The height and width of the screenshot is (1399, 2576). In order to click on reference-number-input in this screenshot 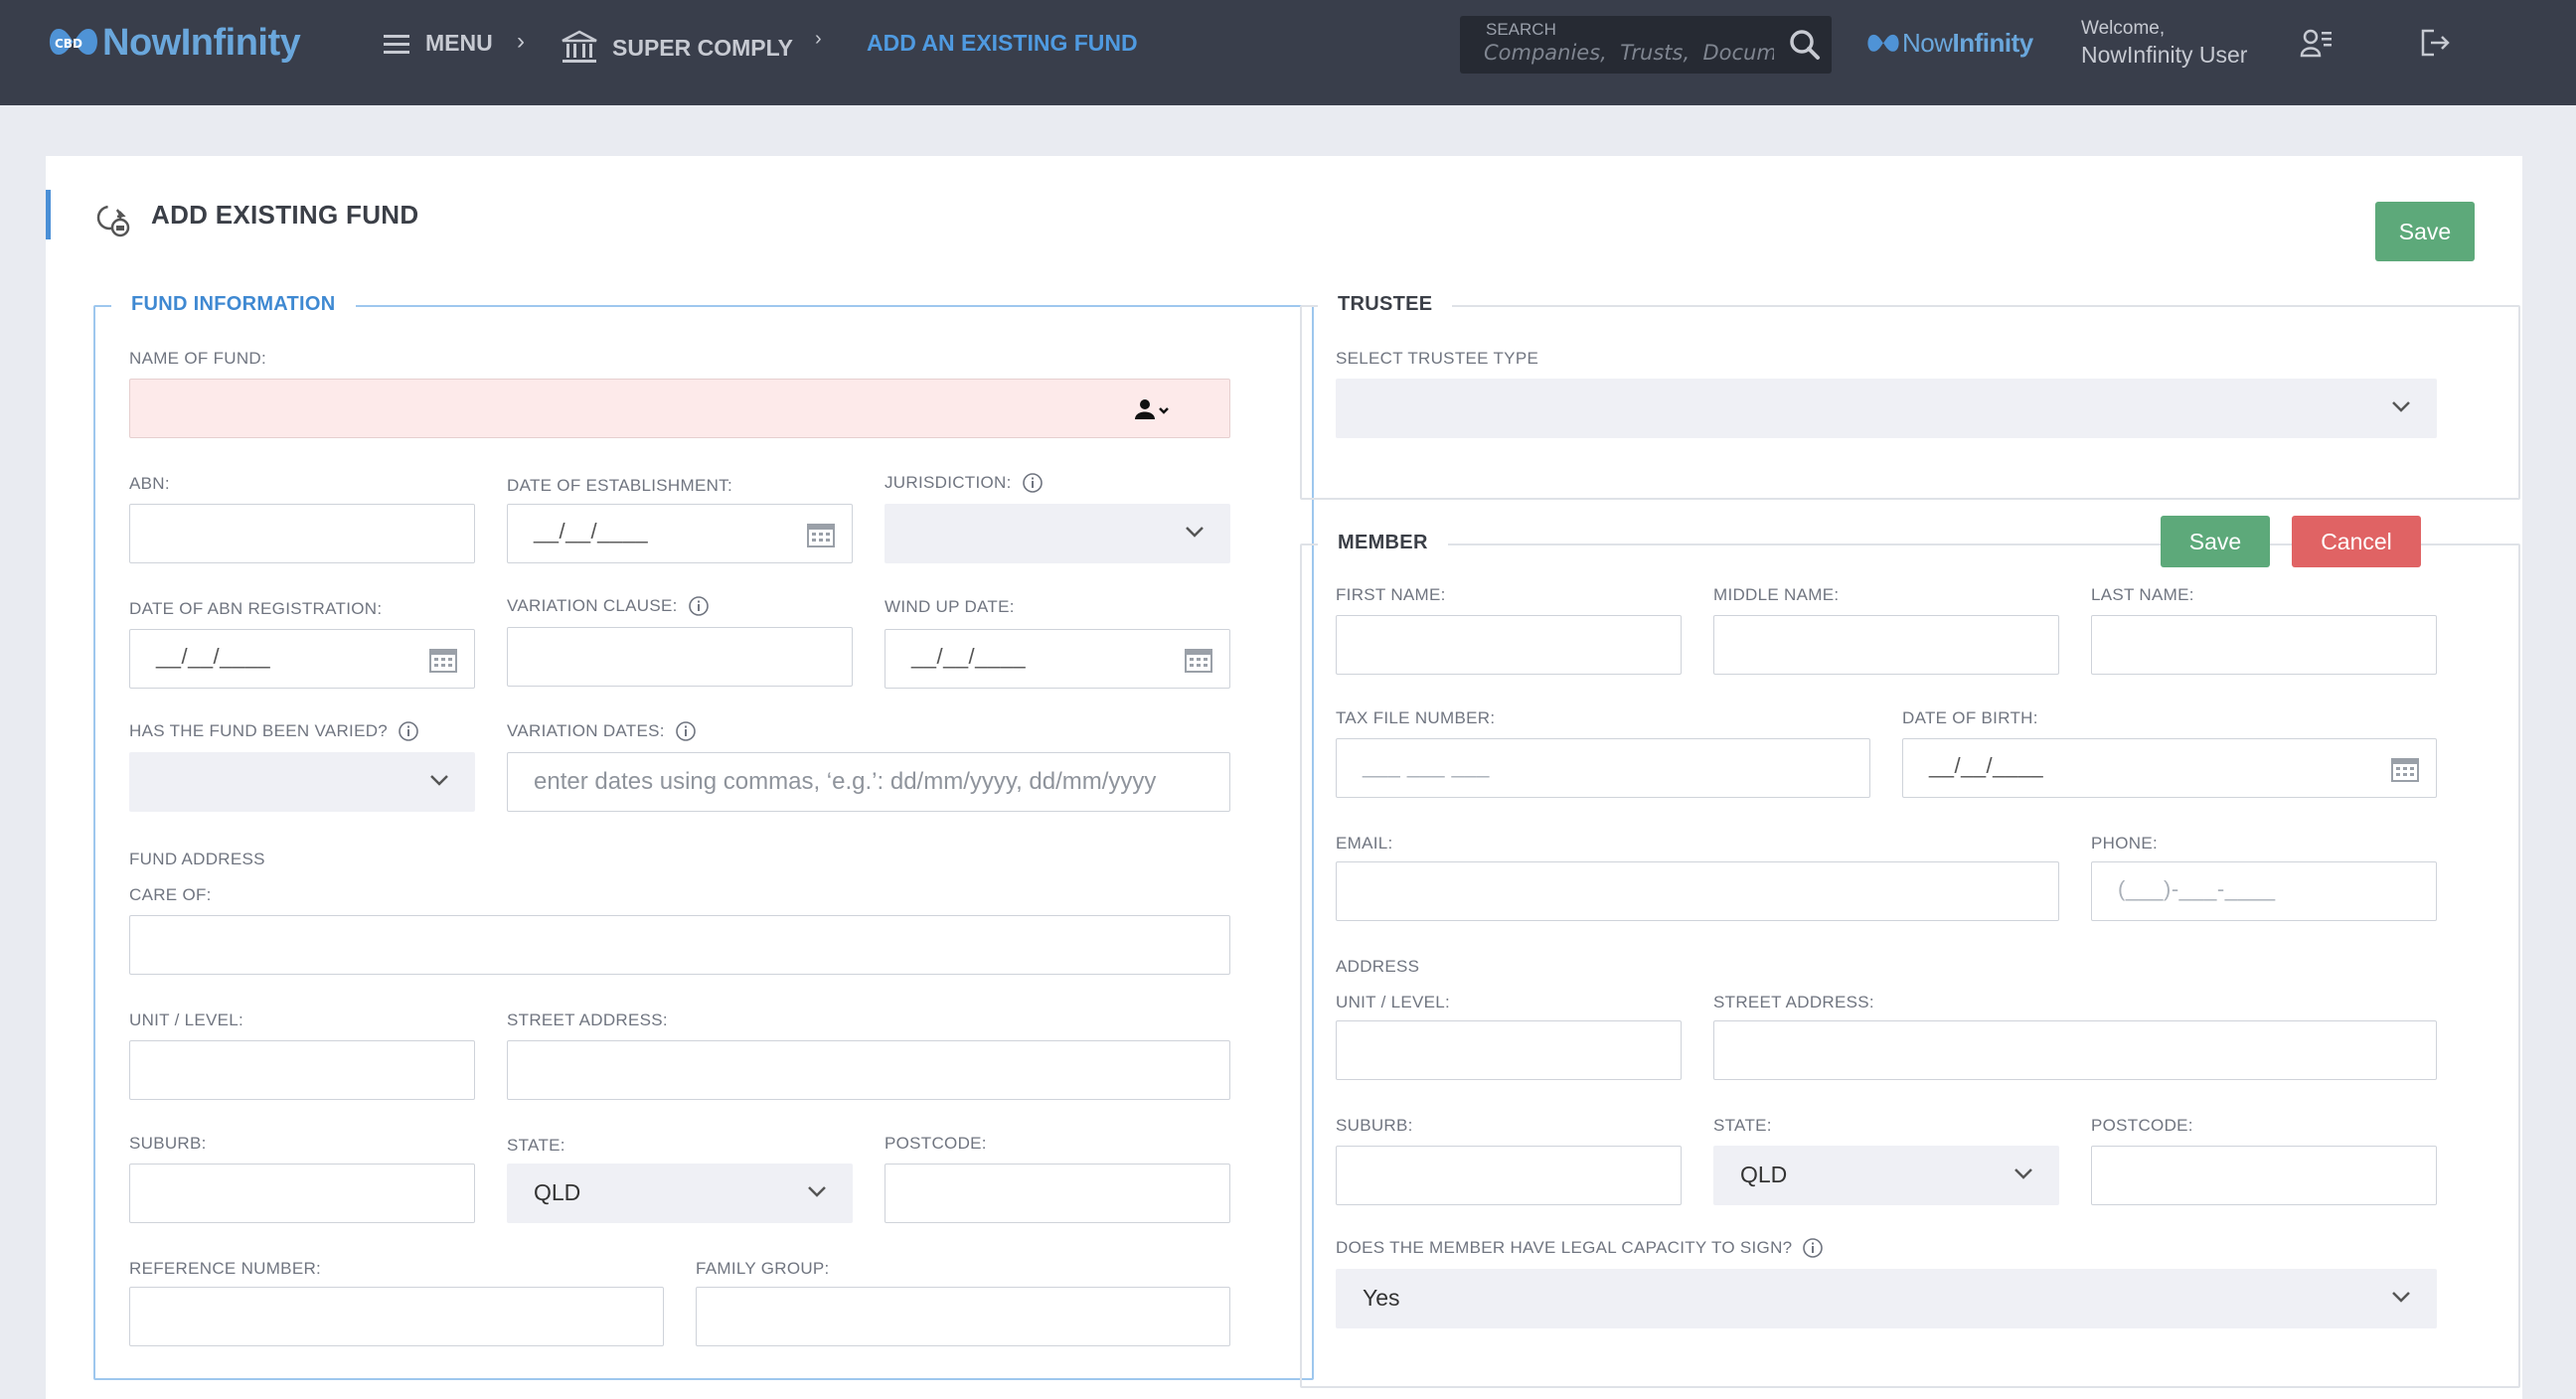, I will do `click(396, 1316)`.